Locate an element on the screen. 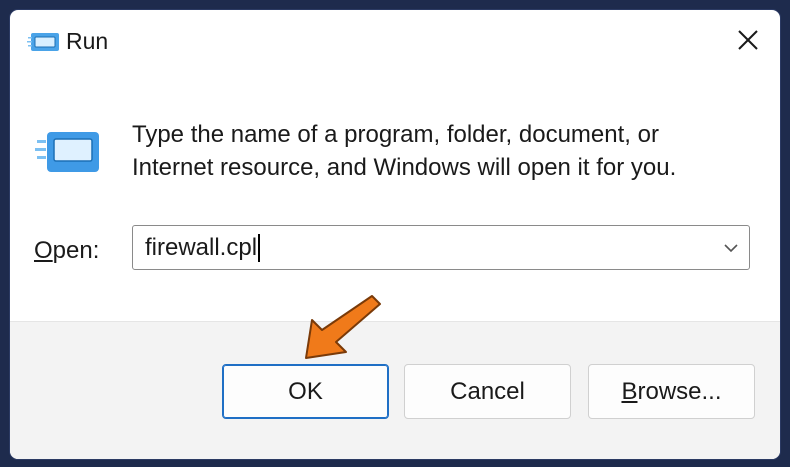  ok-button: OK is located at coordinates (305, 391).